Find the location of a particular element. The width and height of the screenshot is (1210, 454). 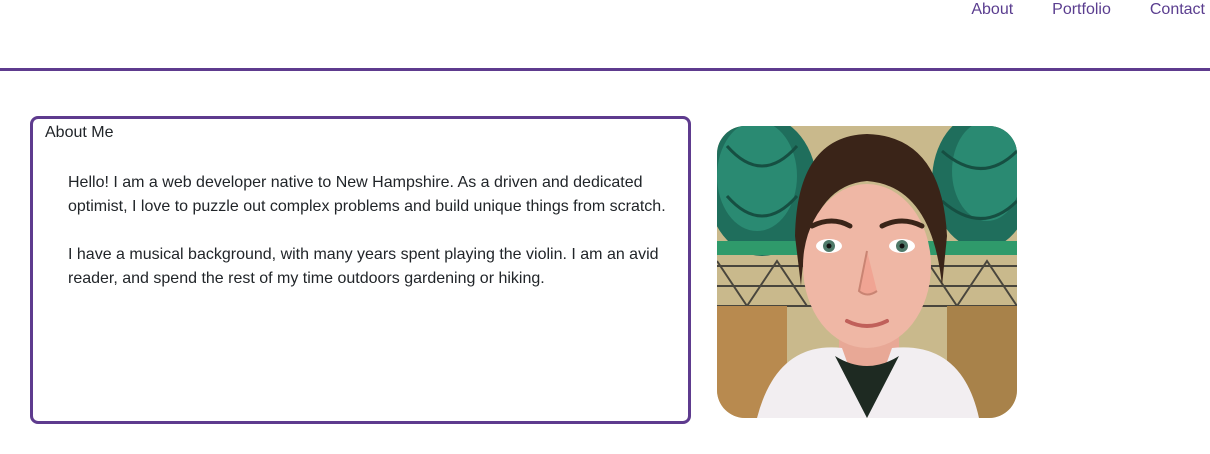

top-nav: About Portfolio Contact is located at coordinates (1088, 11).